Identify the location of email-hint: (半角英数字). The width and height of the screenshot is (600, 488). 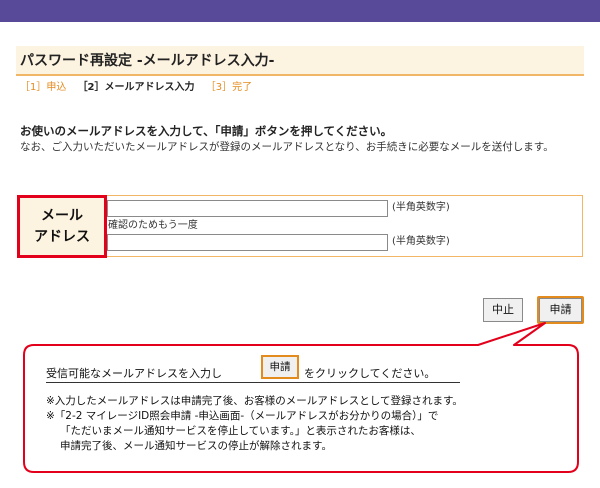
(421, 207).